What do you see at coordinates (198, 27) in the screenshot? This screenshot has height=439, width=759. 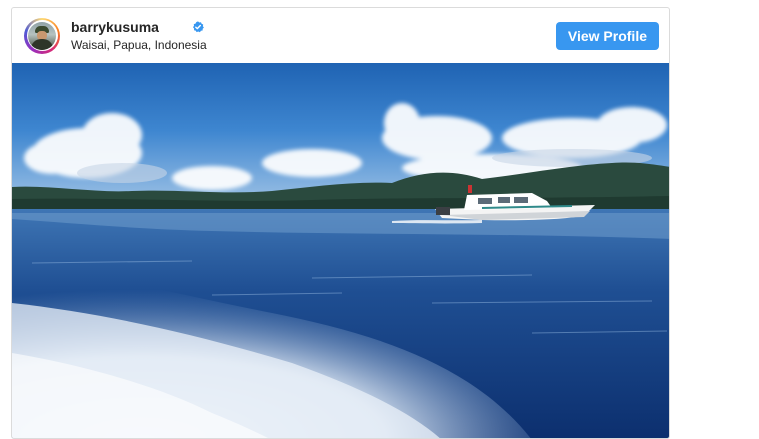 I see `verified-badge-icon` at bounding box center [198, 27].